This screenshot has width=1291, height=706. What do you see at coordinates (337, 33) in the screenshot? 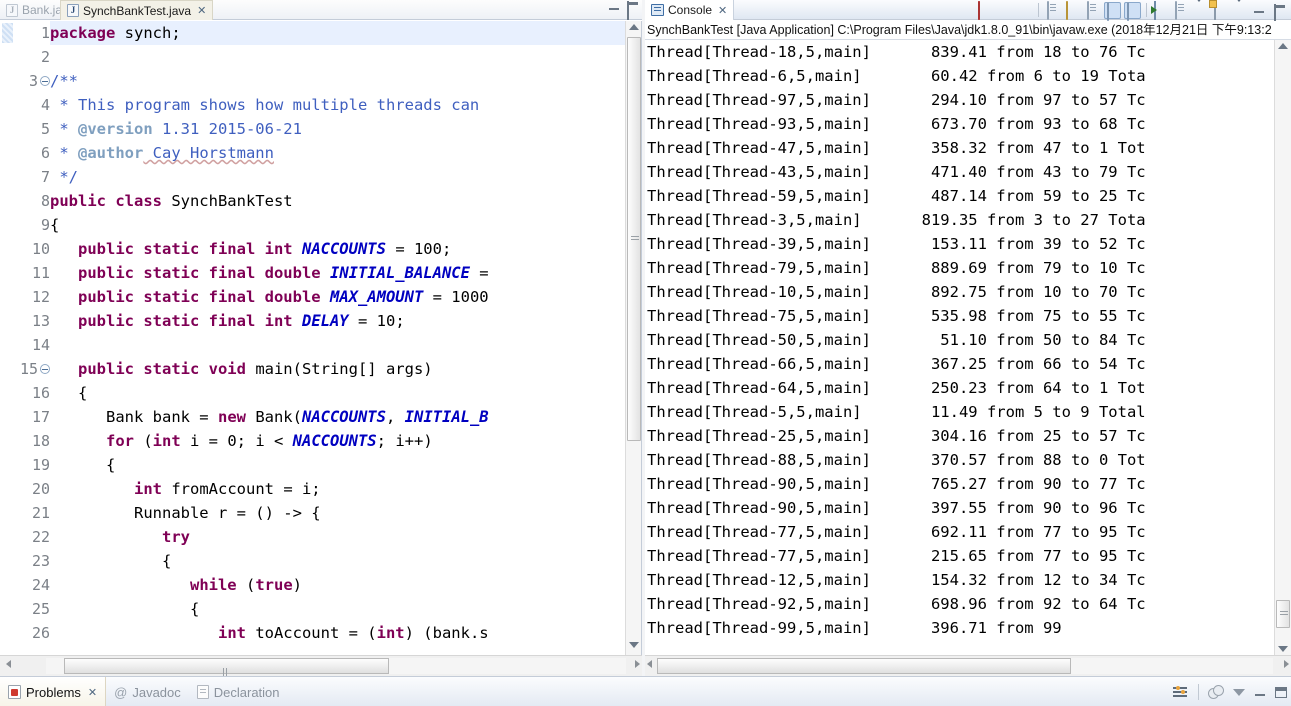
I see `code-line: package synch;` at bounding box center [337, 33].